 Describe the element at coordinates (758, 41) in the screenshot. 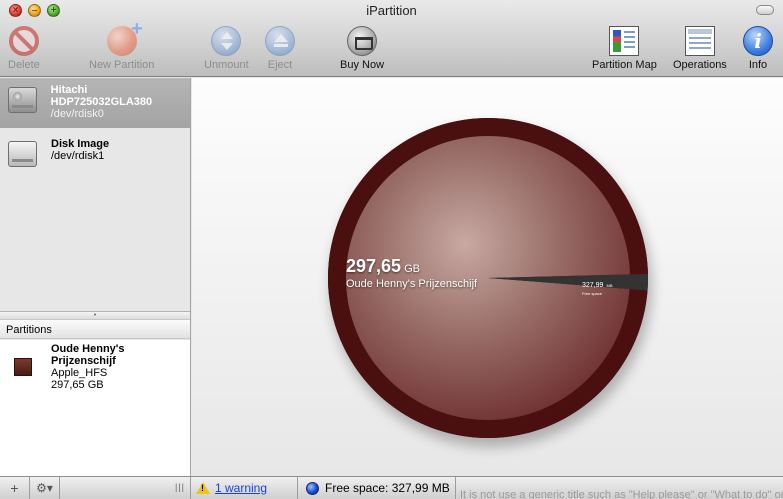

I see `info-icon: i` at that location.